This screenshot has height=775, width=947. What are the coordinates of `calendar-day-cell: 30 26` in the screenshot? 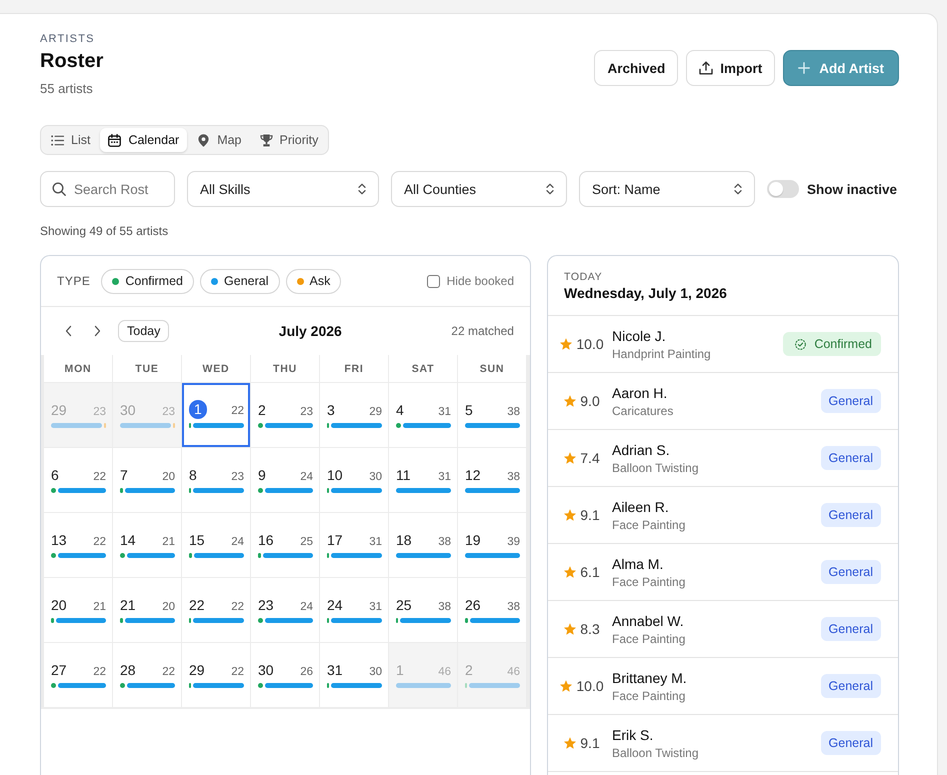 It's located at (285, 675).